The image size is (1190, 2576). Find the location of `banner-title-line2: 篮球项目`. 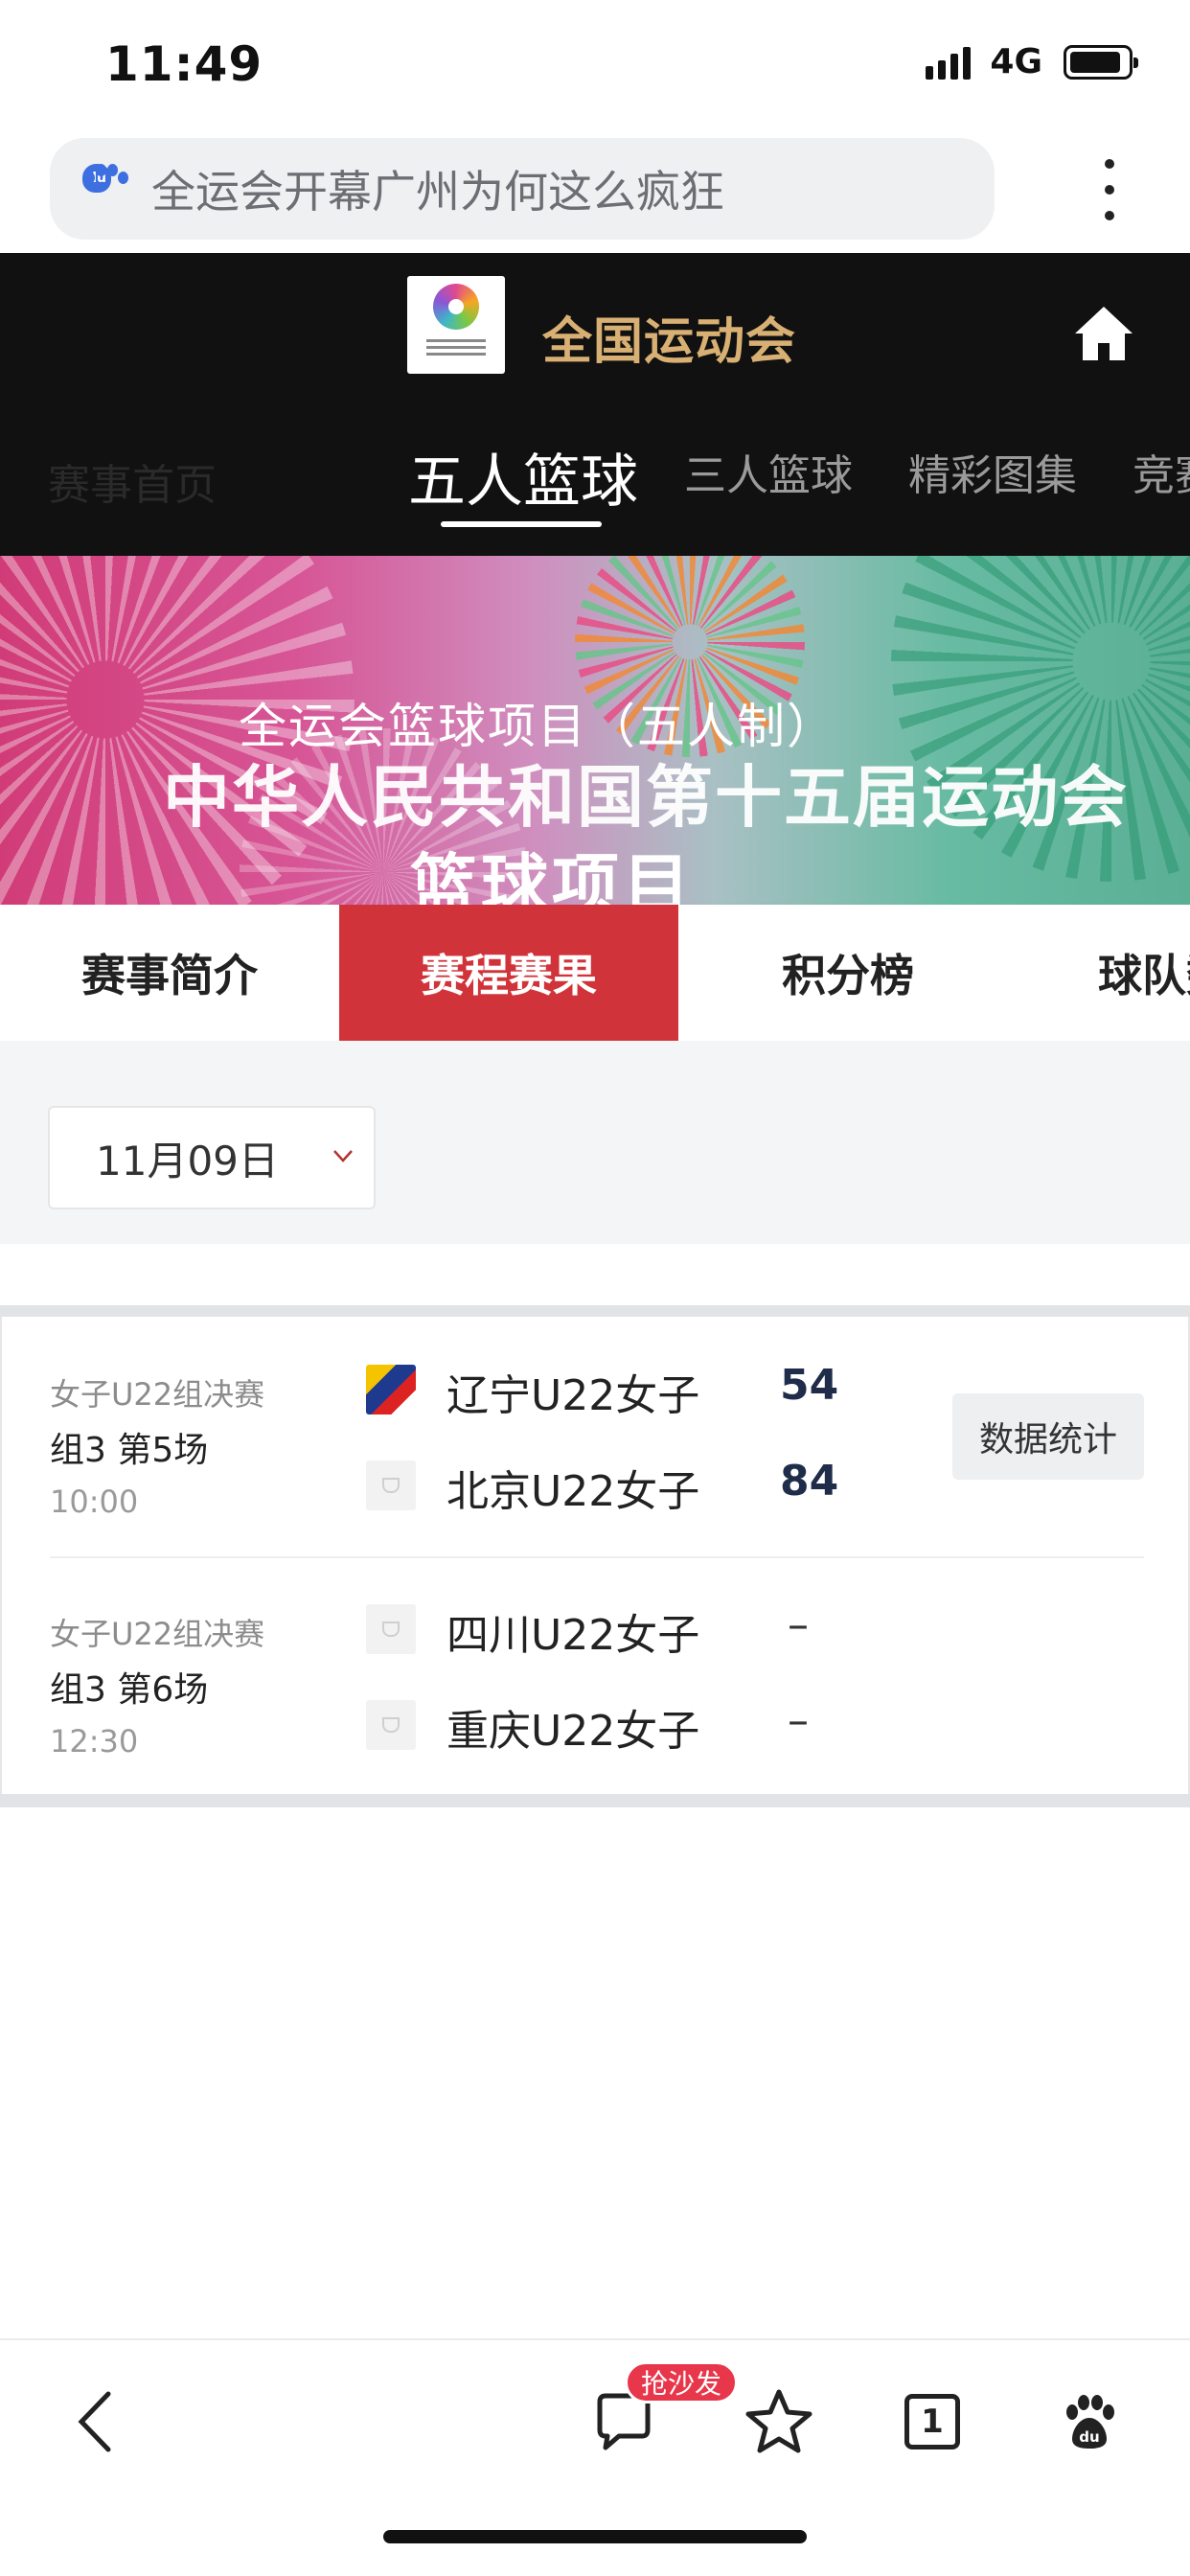

banner-title-line2: 篮球项目 is located at coordinates (552, 876).